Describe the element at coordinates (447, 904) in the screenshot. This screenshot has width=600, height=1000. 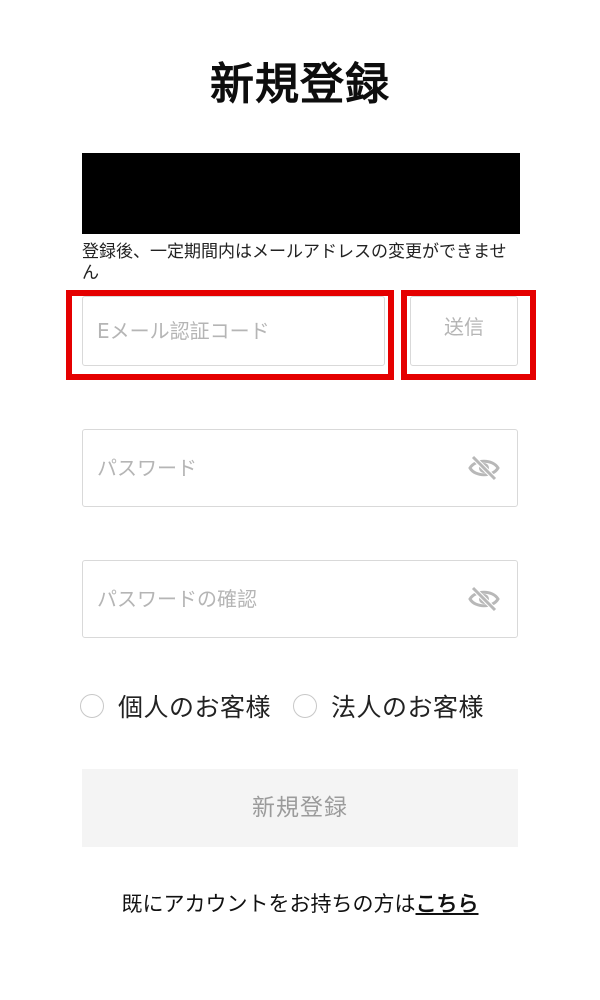
I see `login-link: こちら` at that location.